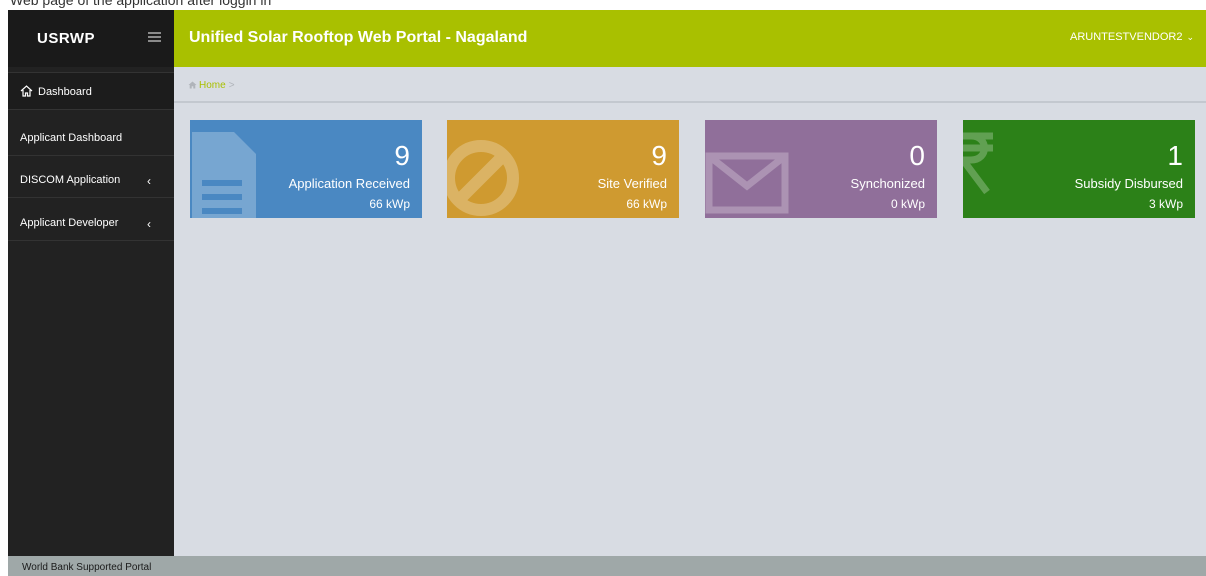  I want to click on card-value: 1, so click(1175, 155).